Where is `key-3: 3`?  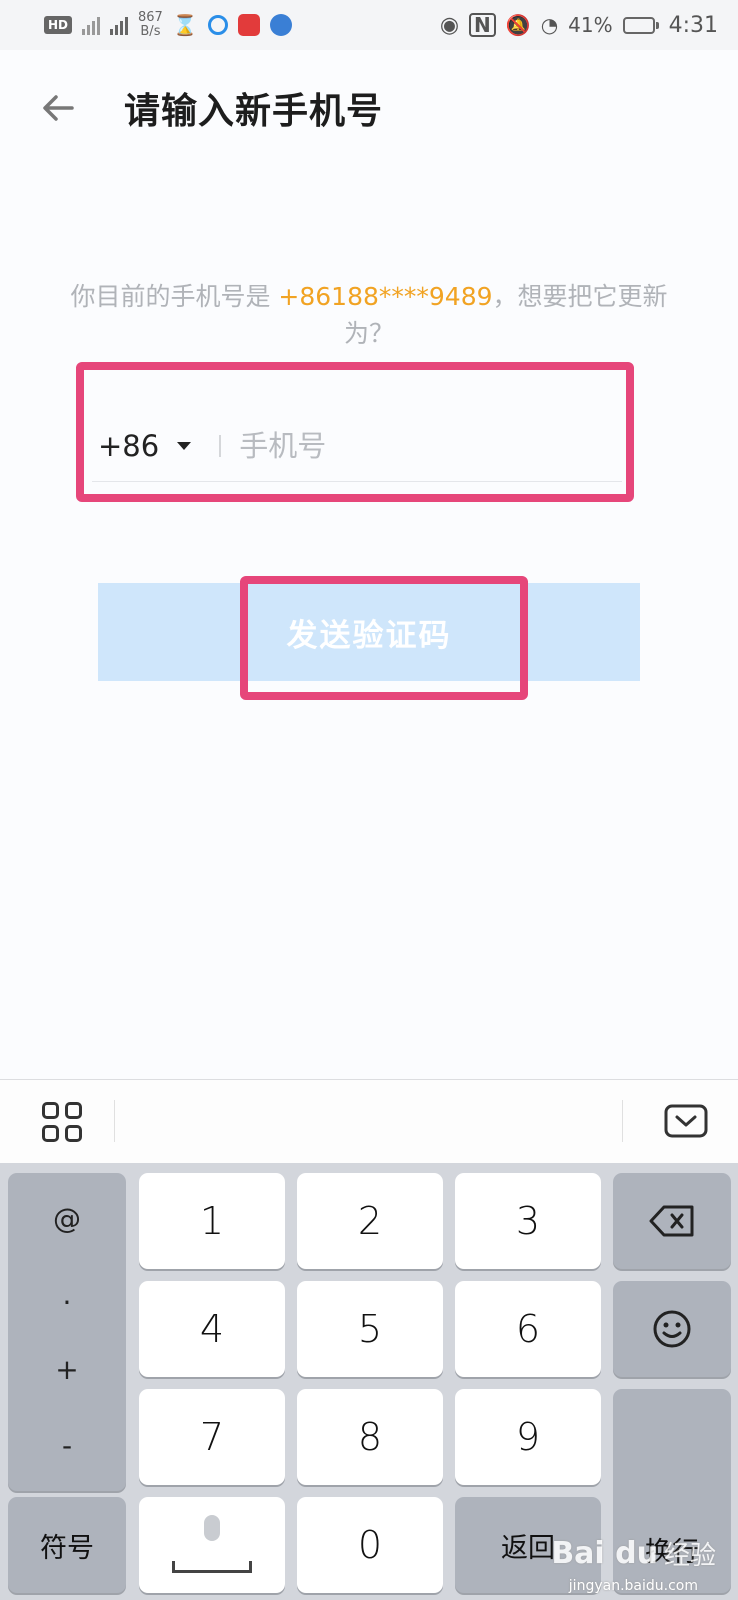
key-3: 3 is located at coordinates (528, 1221).